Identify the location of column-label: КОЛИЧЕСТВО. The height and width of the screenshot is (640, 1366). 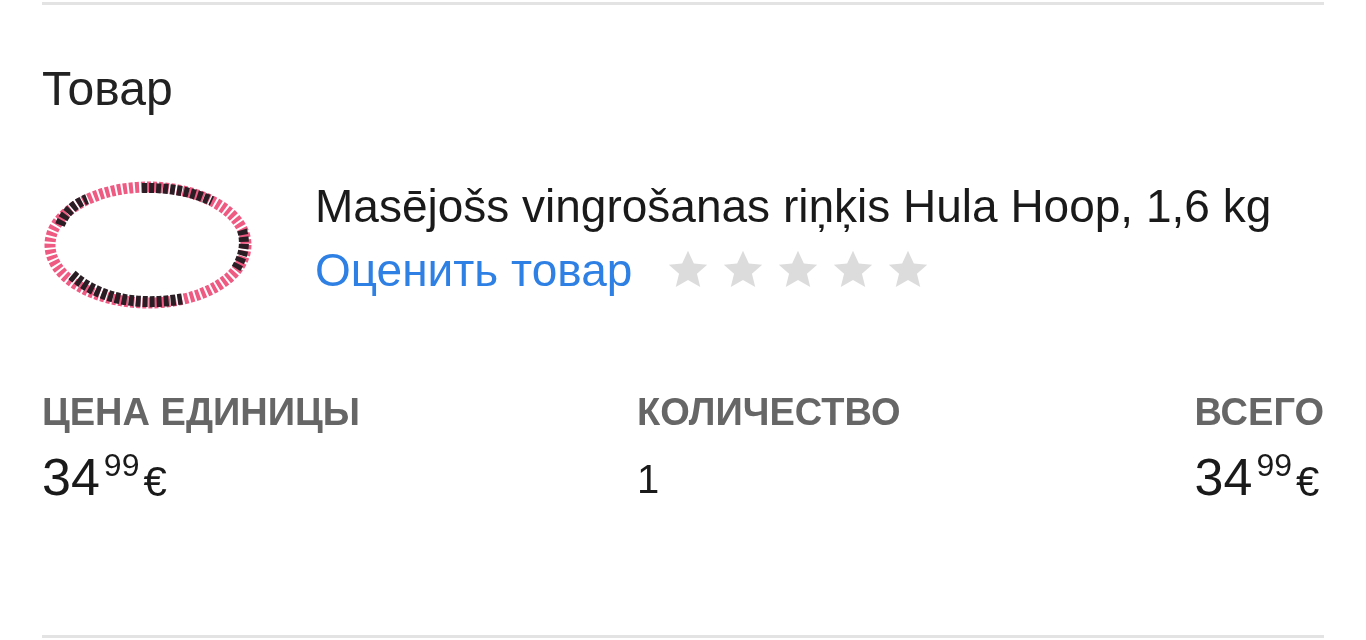
(769, 412).